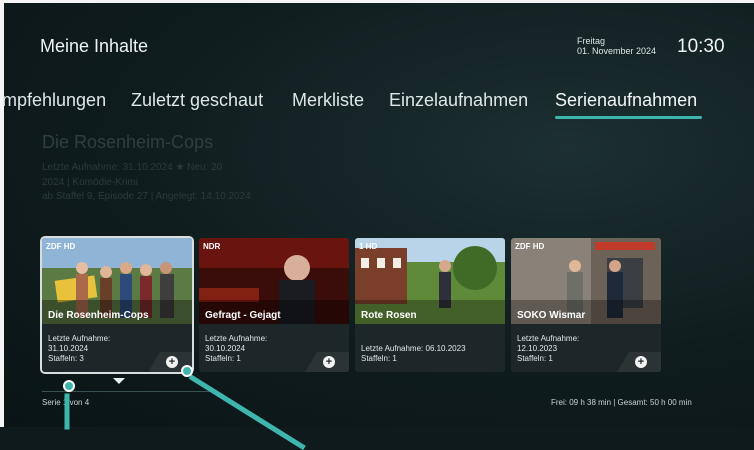 This screenshot has height=450, width=754. I want to click on channel-logo-icon: 1 HD, so click(368, 246).